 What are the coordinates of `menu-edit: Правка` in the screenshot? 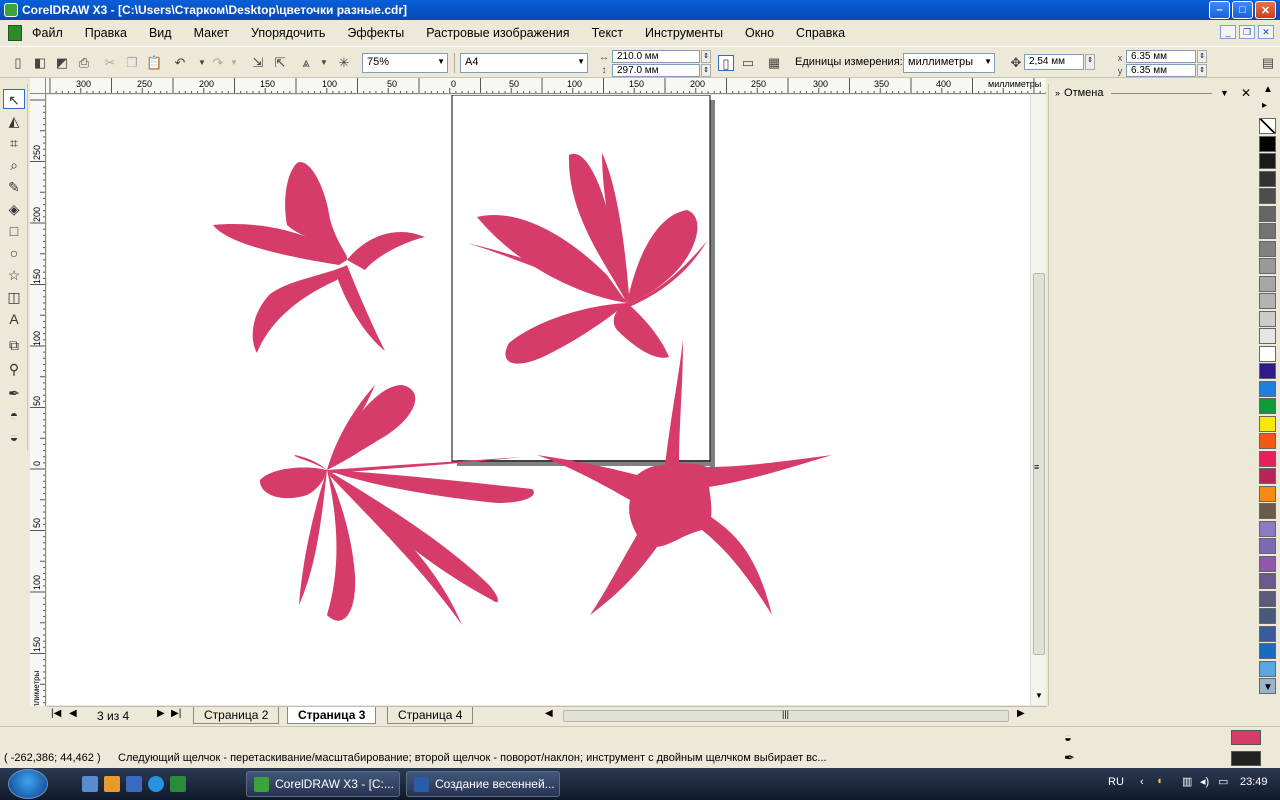 It's located at (106, 33).